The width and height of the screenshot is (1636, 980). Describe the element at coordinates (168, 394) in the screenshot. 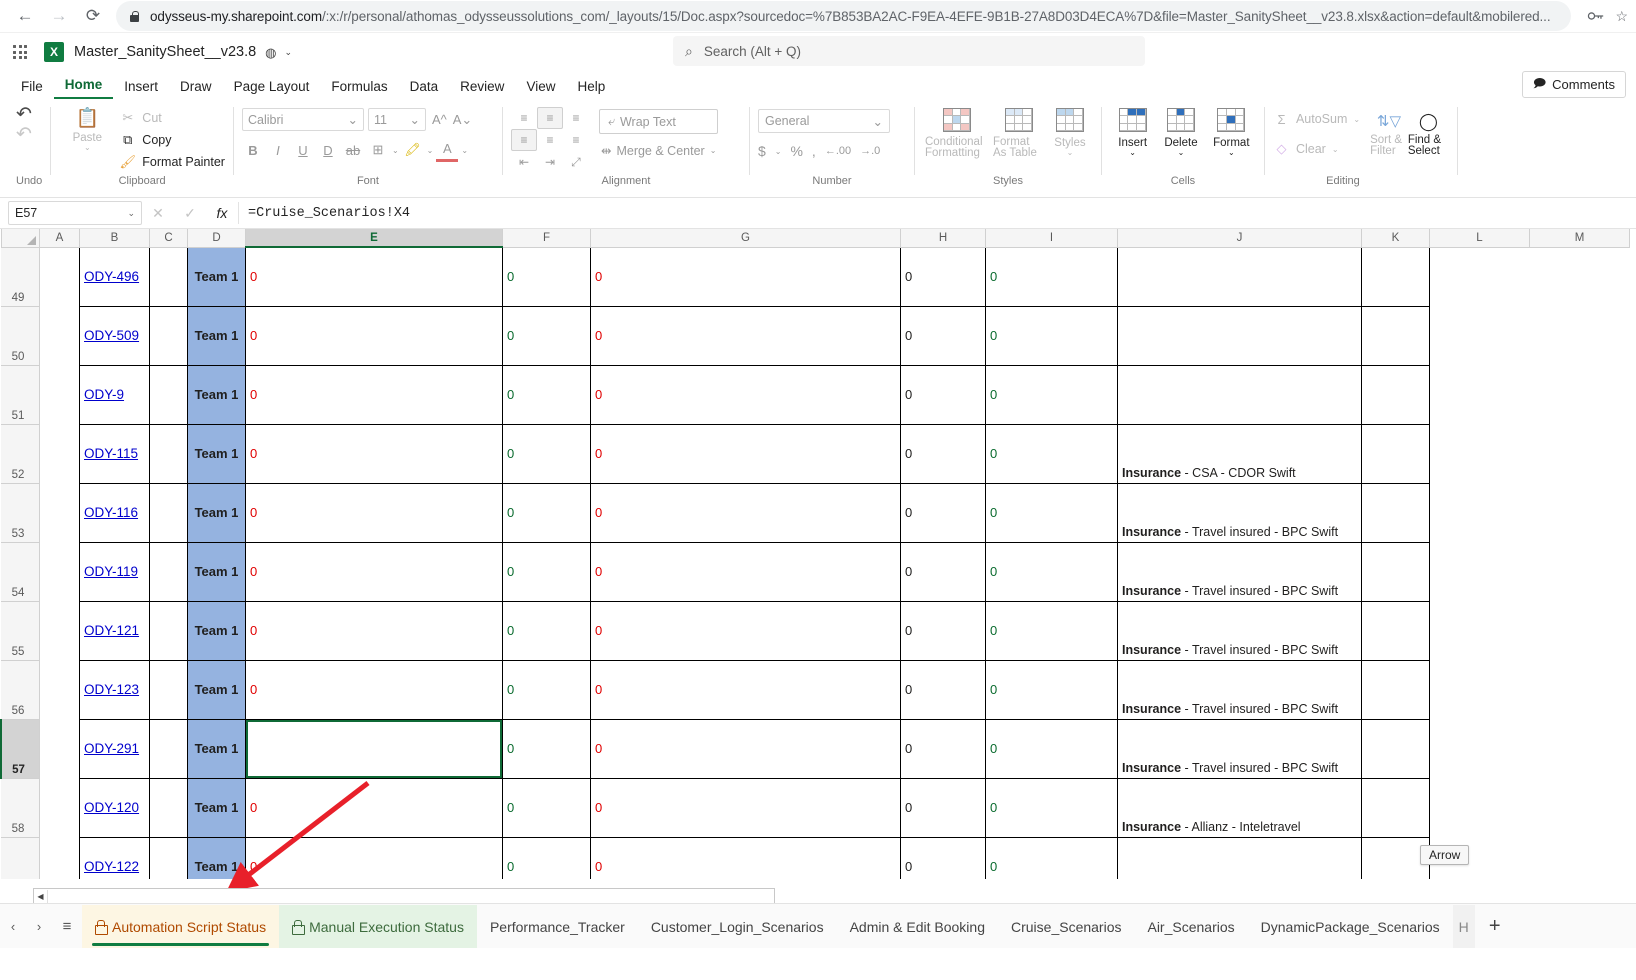

I see `cell-C51` at that location.